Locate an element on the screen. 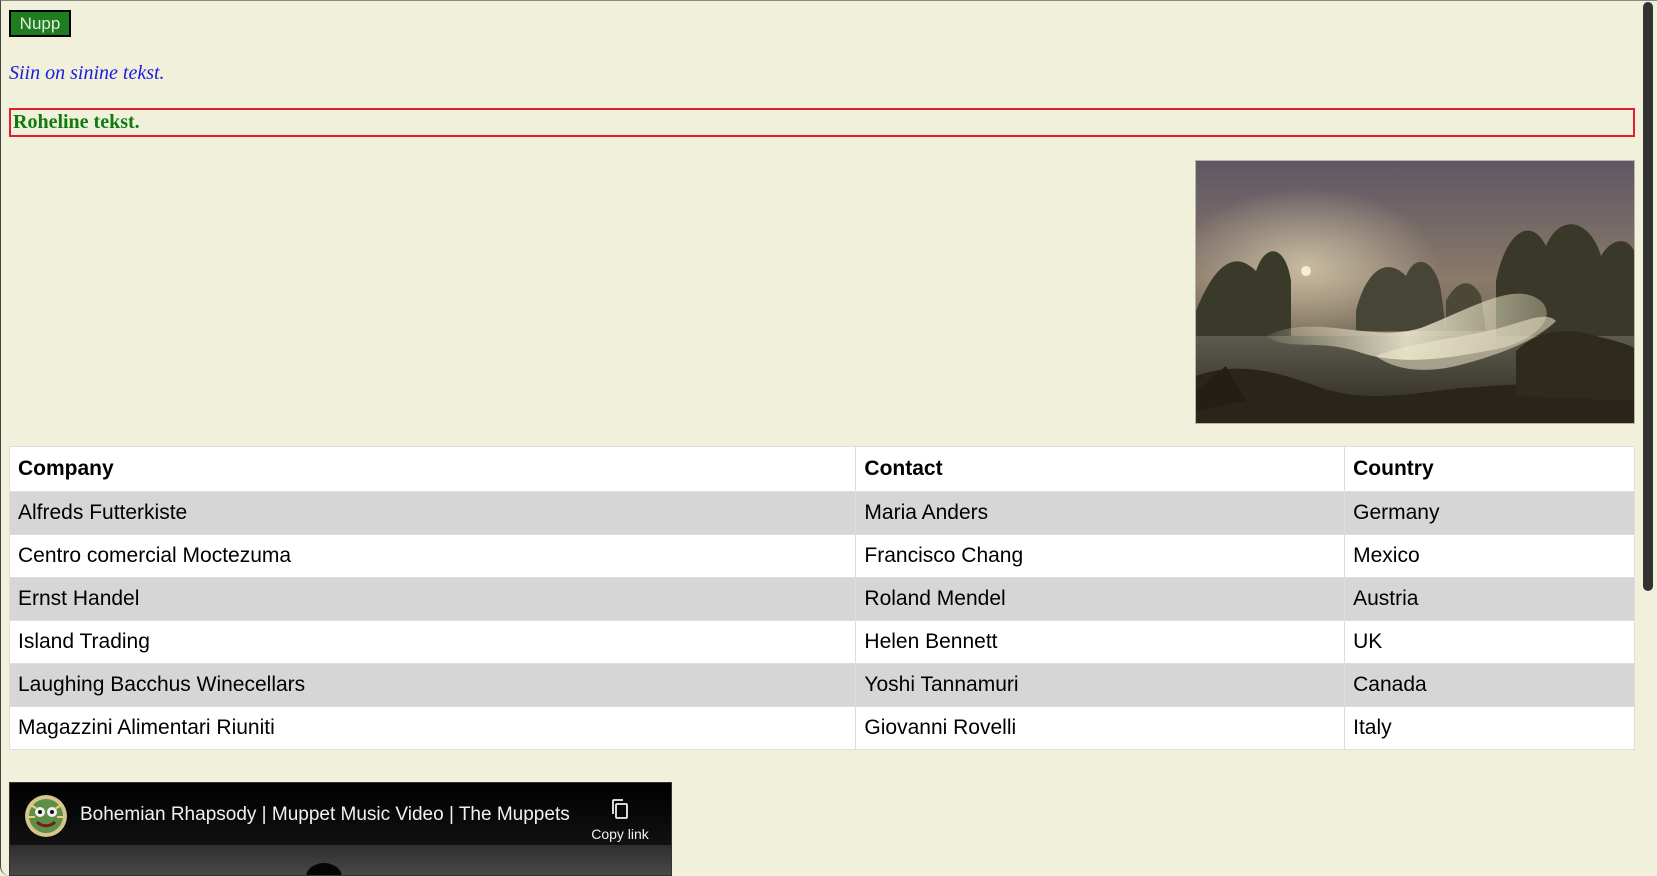  country-cell: UK is located at coordinates (1489, 642).